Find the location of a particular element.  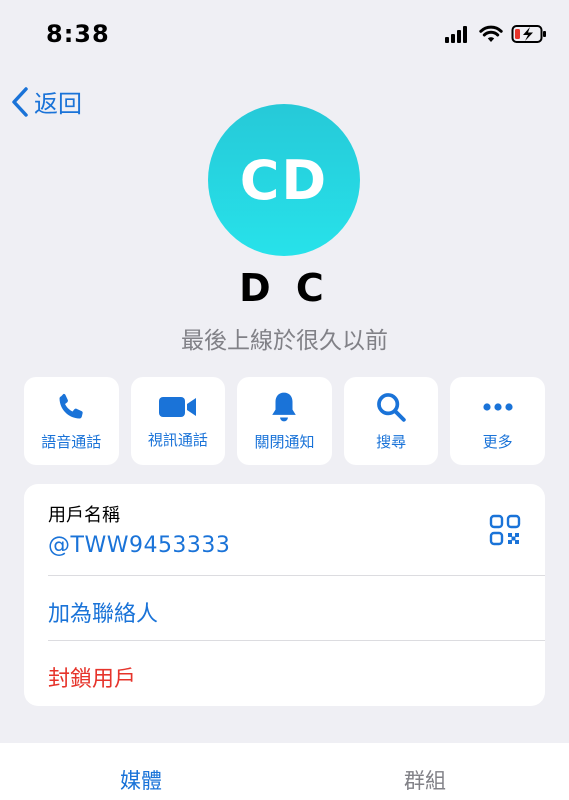

video-call-label: 視訊通話 is located at coordinates (177, 440).